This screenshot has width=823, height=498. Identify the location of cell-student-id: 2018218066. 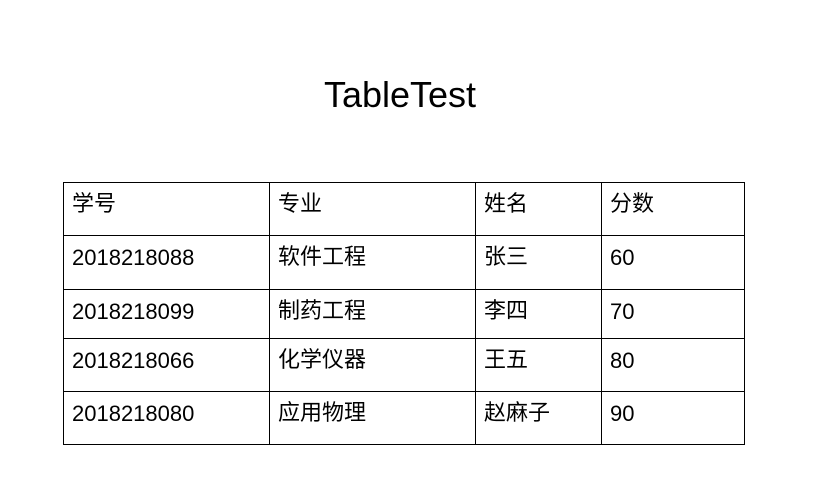
(166, 365).